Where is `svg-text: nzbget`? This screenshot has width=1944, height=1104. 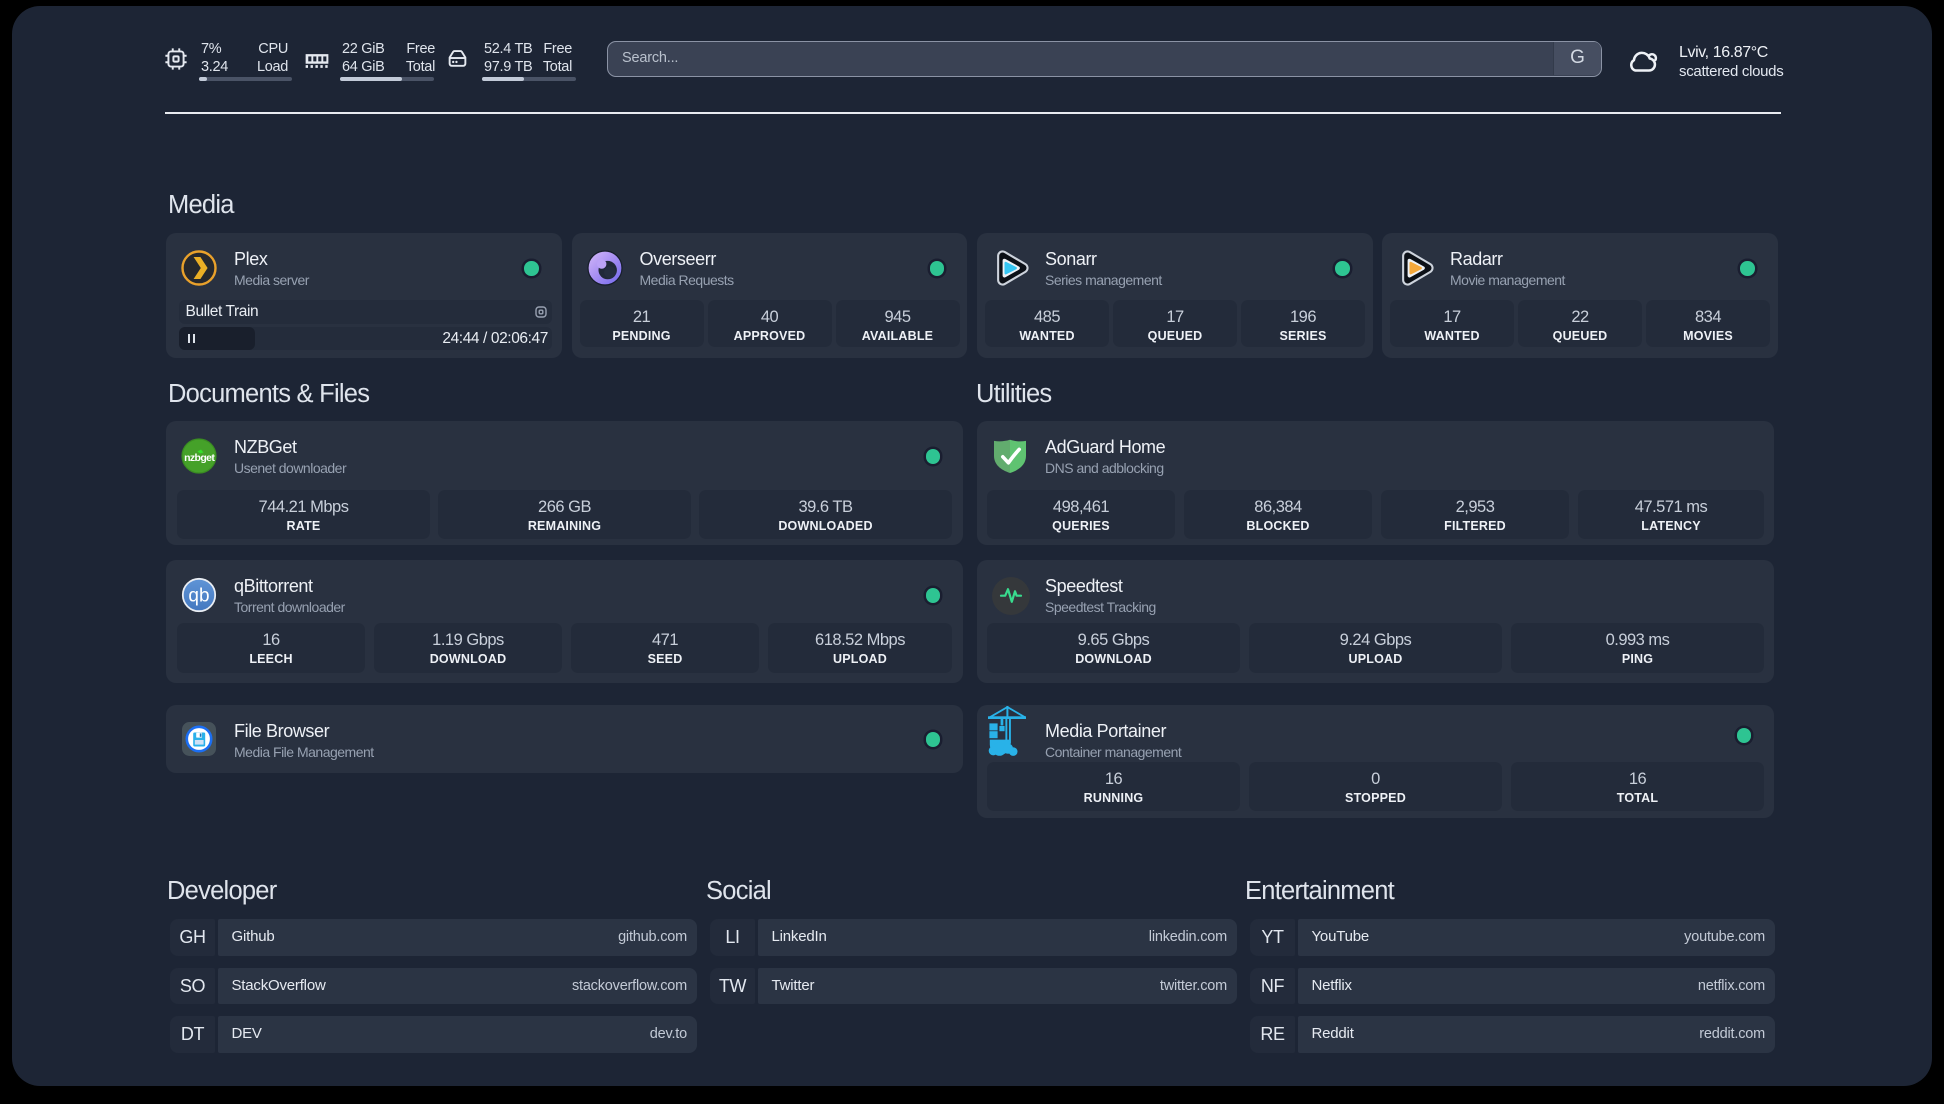 svg-text: nzbget is located at coordinates (199, 458).